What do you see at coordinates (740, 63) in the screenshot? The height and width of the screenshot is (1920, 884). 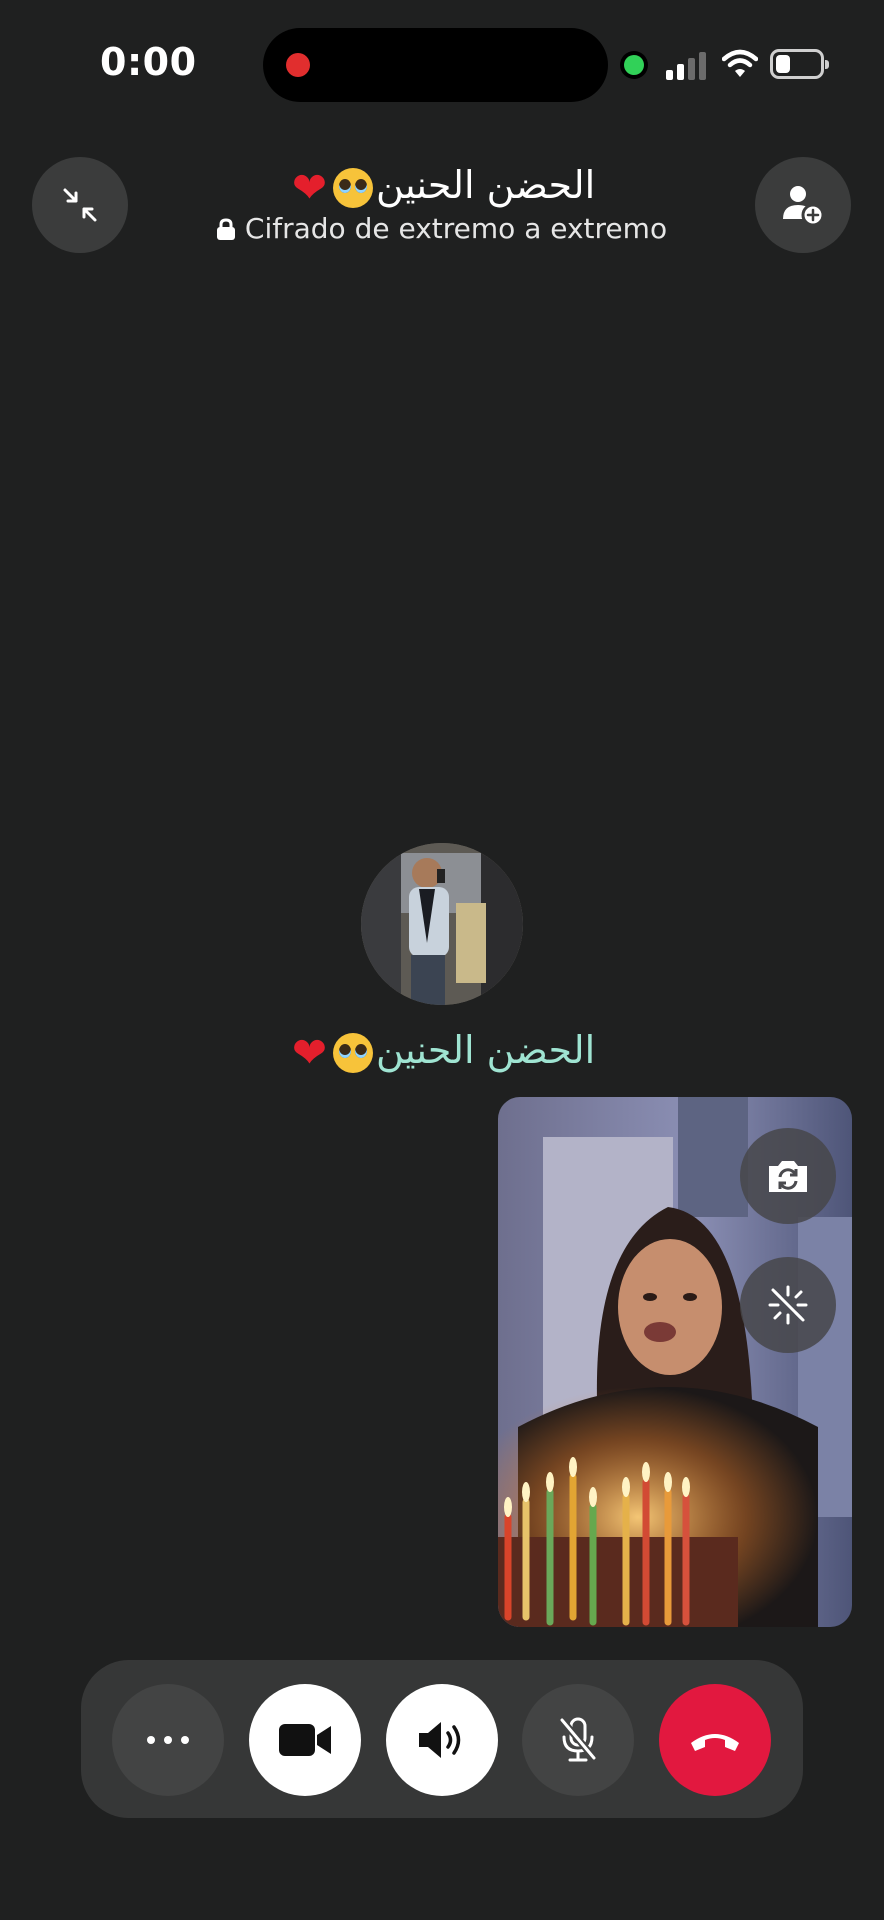 I see `wifi-icon` at bounding box center [740, 63].